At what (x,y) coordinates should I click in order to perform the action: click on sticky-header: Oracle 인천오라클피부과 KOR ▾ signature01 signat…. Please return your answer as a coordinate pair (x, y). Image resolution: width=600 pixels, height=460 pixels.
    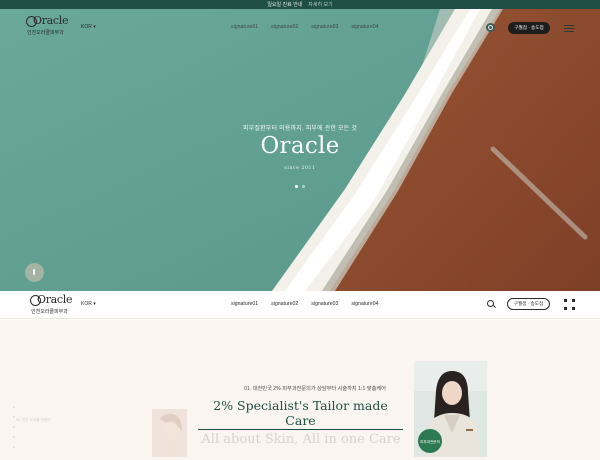
    Looking at the image, I should click on (300, 305).